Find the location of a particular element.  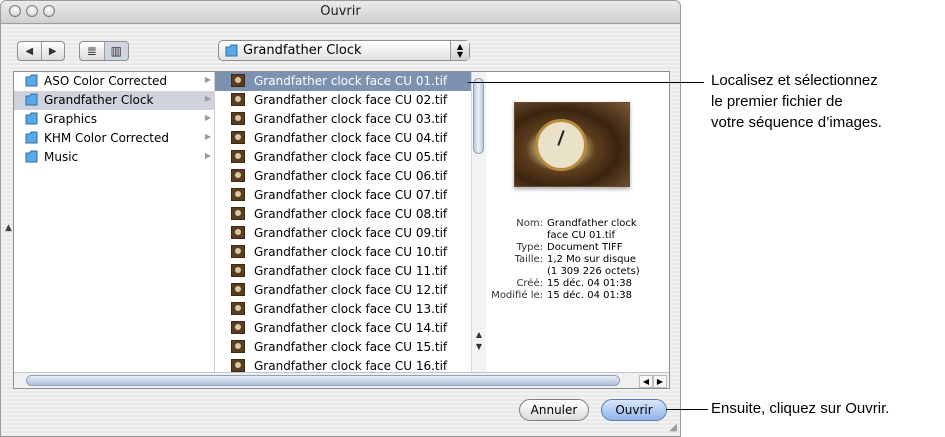

folder-item: Graphics ▶ is located at coordinates (114, 119).